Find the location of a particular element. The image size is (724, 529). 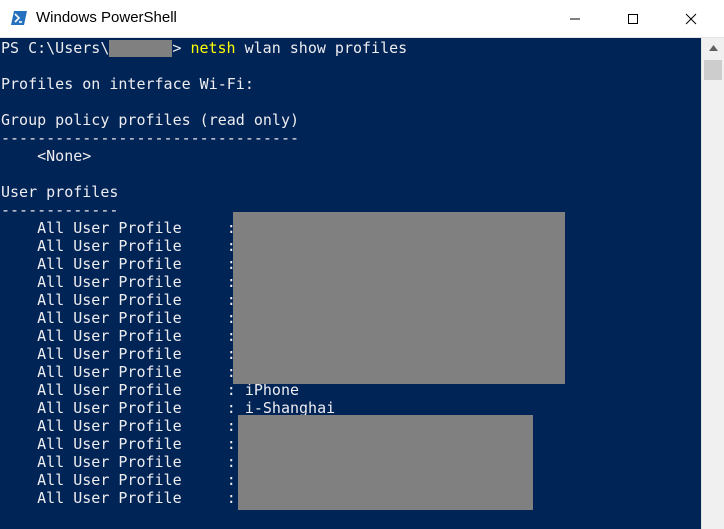

prompt-suffix: > is located at coordinates (181, 48).